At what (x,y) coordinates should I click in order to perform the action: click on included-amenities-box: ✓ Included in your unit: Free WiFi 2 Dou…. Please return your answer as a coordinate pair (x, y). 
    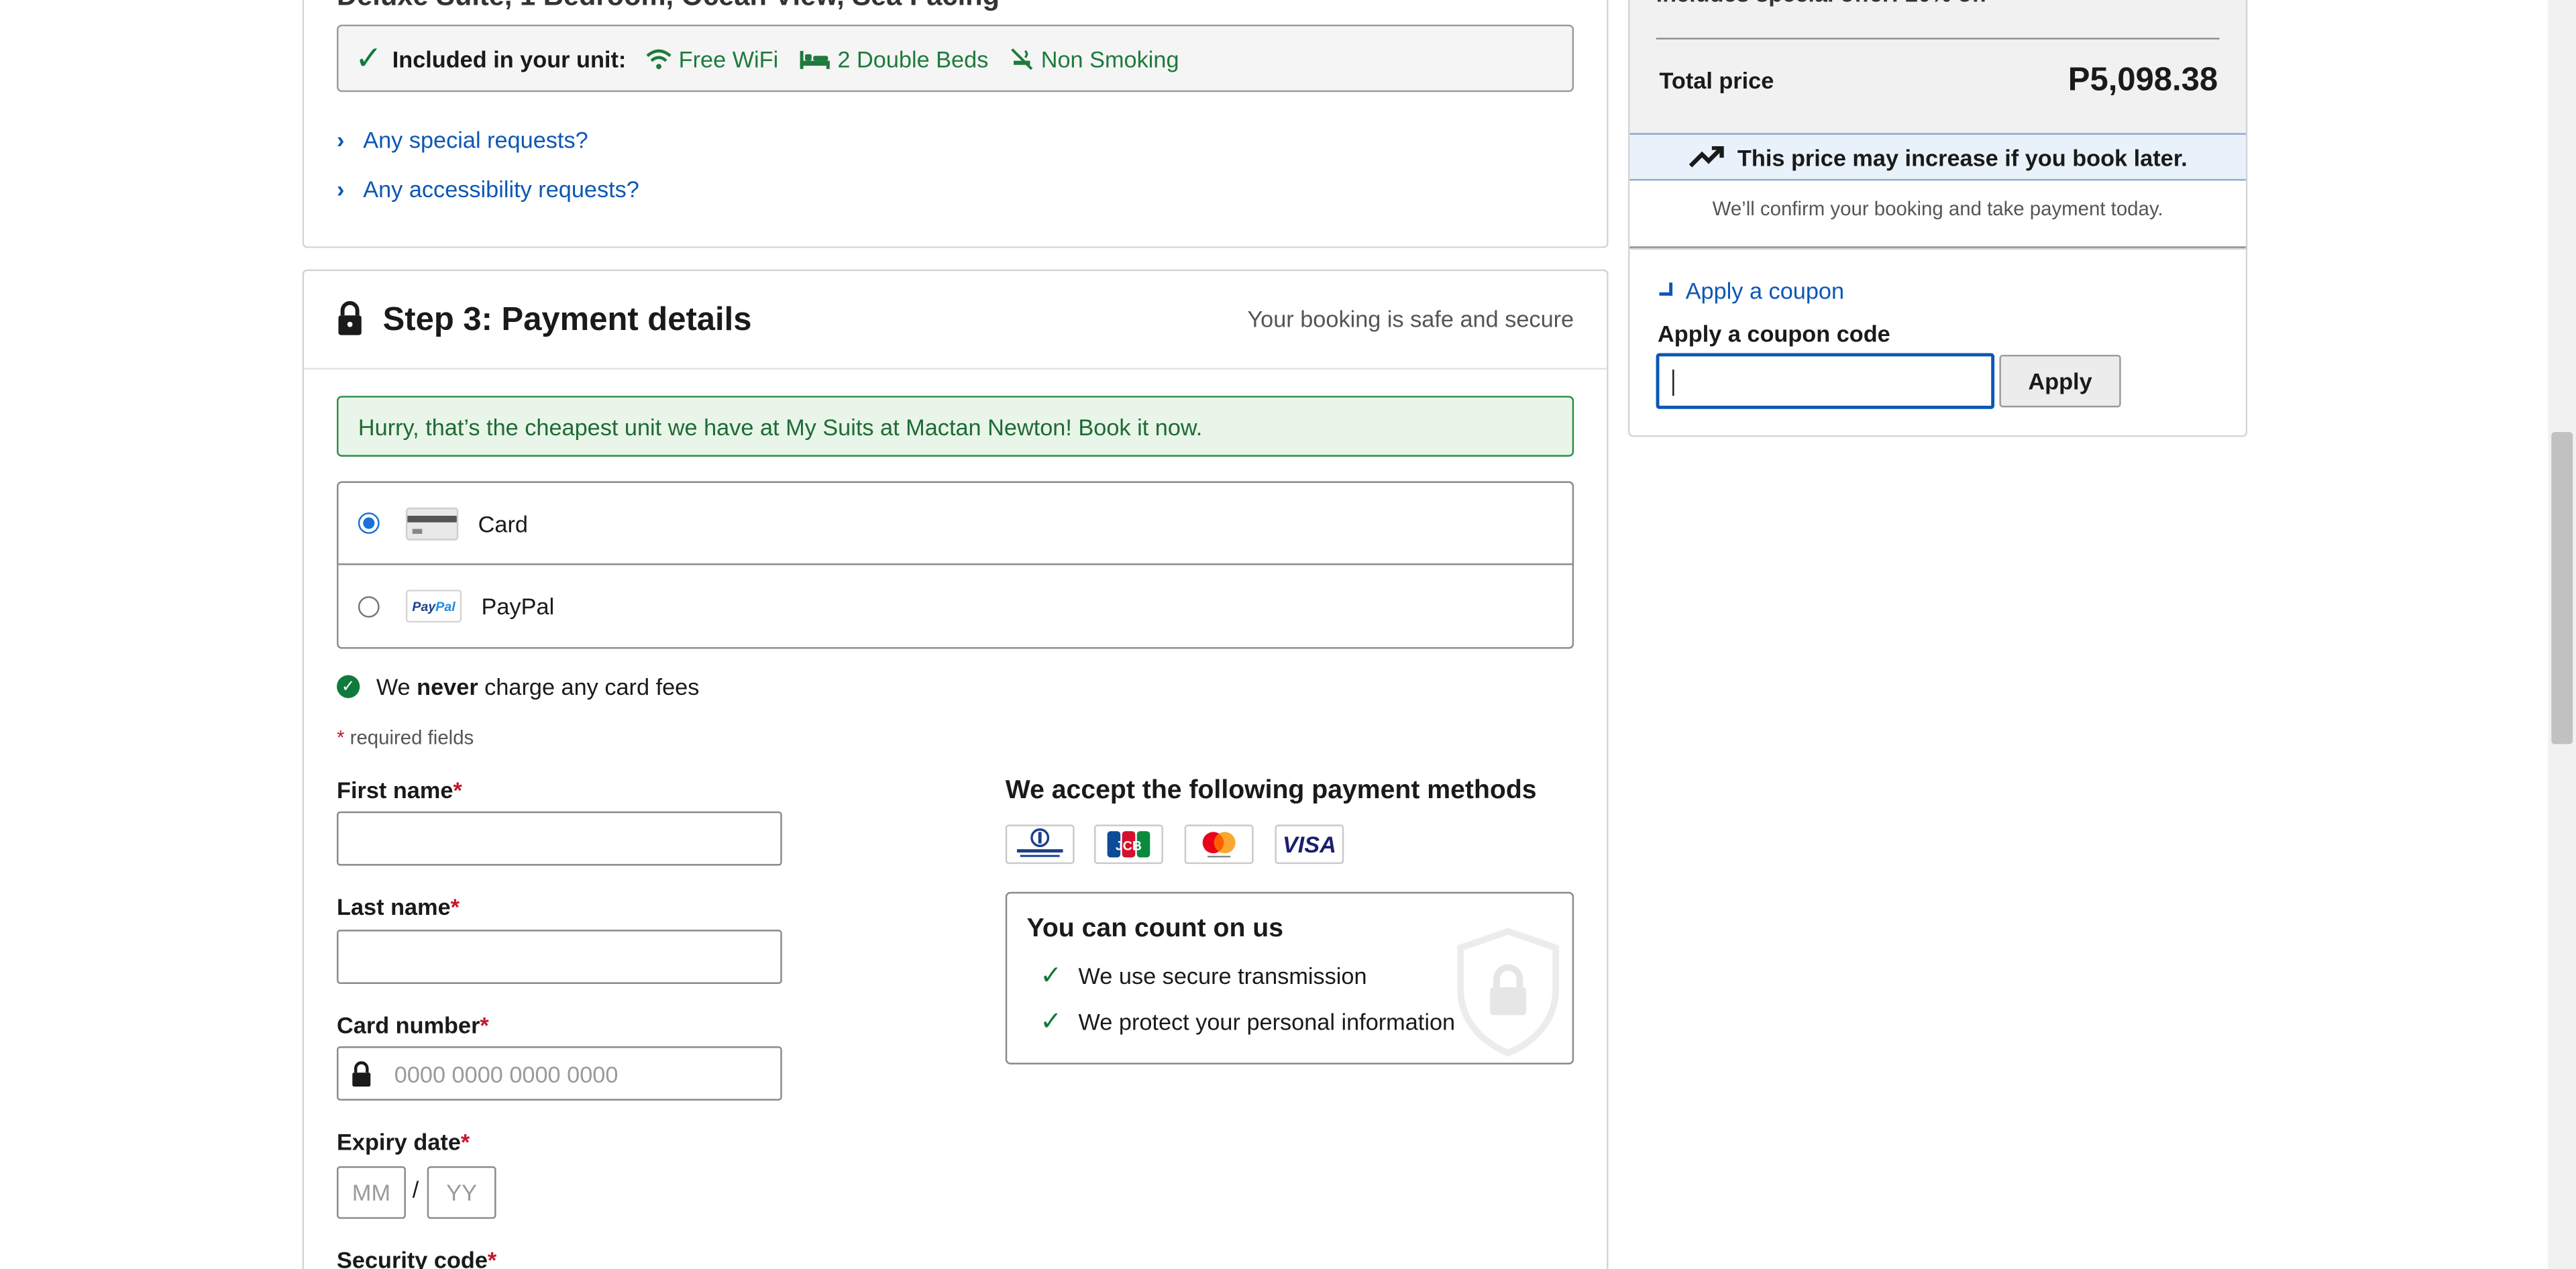
    Looking at the image, I should click on (955, 58).